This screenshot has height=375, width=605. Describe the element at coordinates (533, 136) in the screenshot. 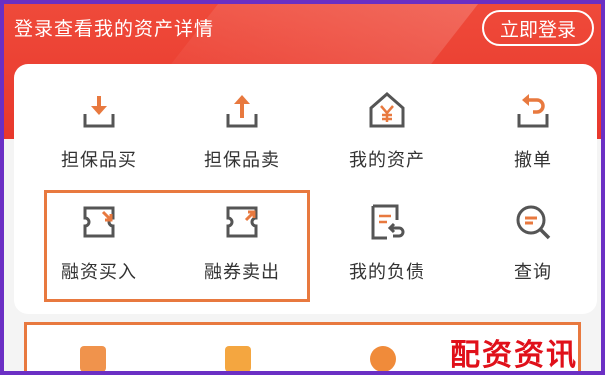

I see `menu-item-cancel-order: 撤单` at that location.